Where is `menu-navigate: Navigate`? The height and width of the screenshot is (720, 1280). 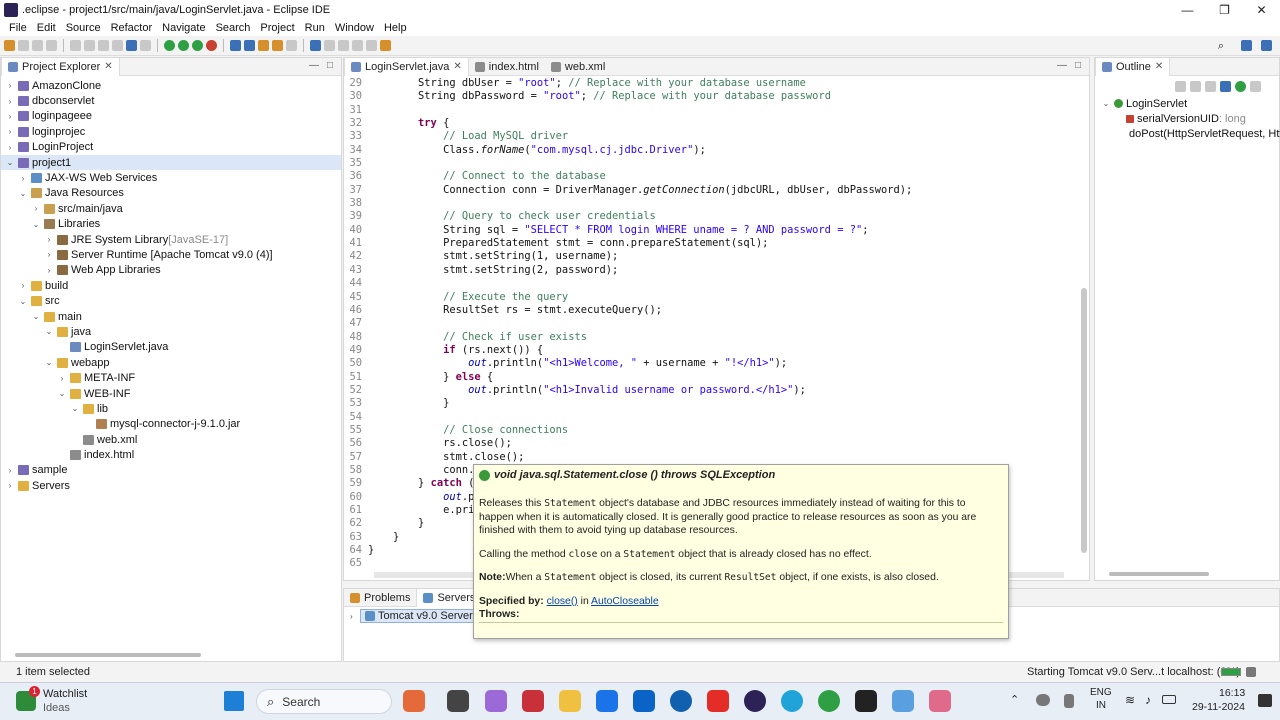
menu-navigate: Navigate is located at coordinates (183, 28).